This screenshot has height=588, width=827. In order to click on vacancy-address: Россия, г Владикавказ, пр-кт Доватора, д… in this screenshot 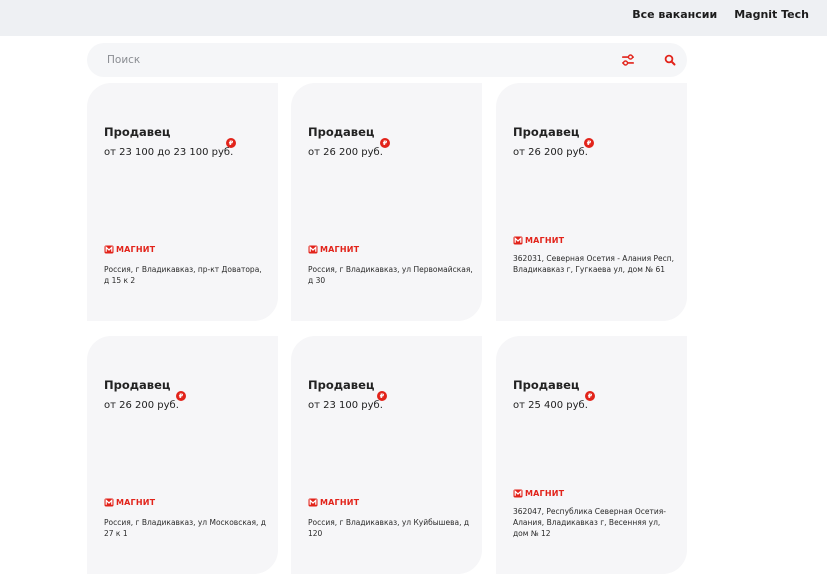, I will do `click(183, 275)`.